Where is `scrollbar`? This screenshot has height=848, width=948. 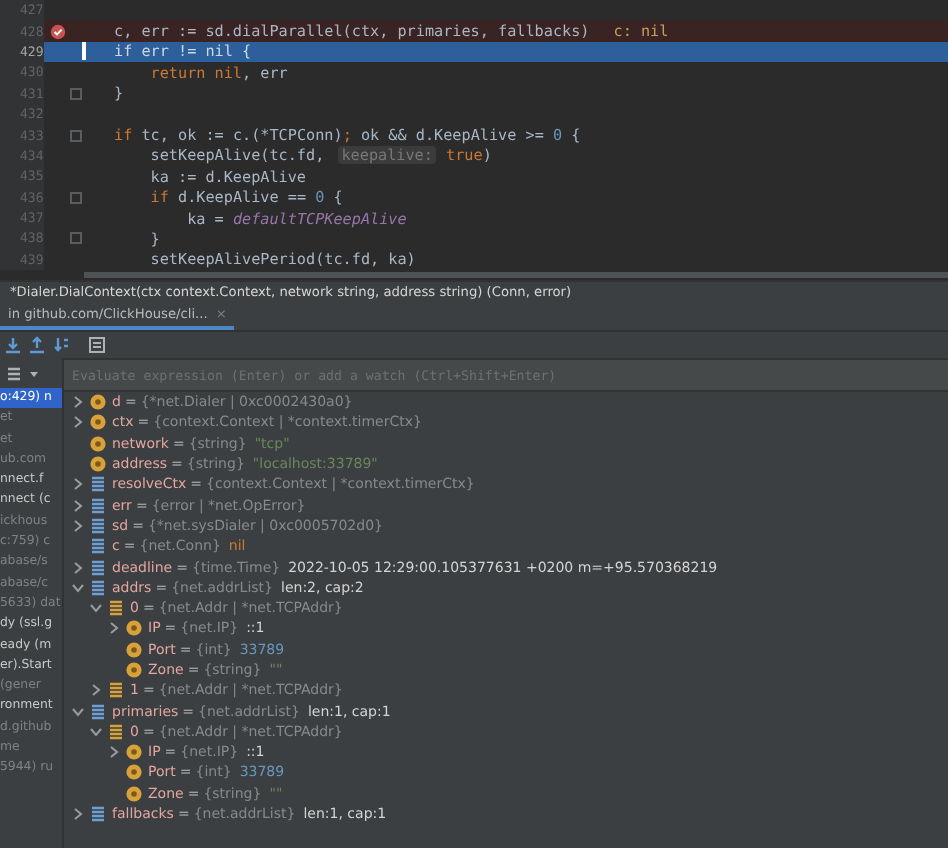
scrollbar is located at coordinates (516, 275).